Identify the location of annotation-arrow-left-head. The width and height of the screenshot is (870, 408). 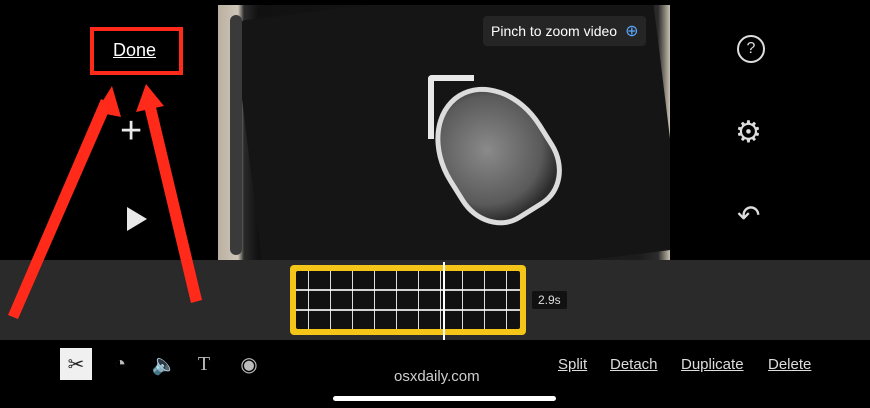
(108, 101).